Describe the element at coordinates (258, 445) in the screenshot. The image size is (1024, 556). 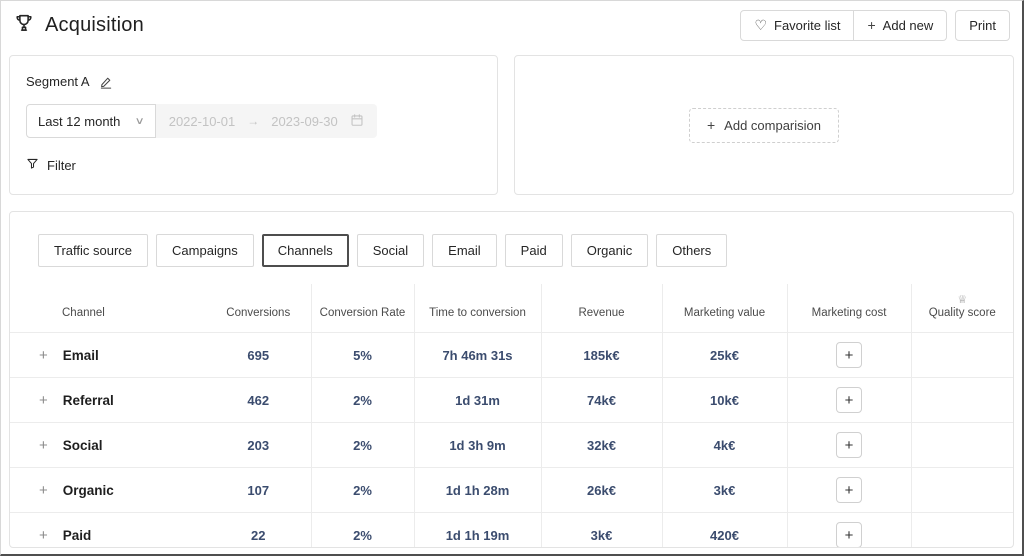
I see `conversions-value: 203` at that location.